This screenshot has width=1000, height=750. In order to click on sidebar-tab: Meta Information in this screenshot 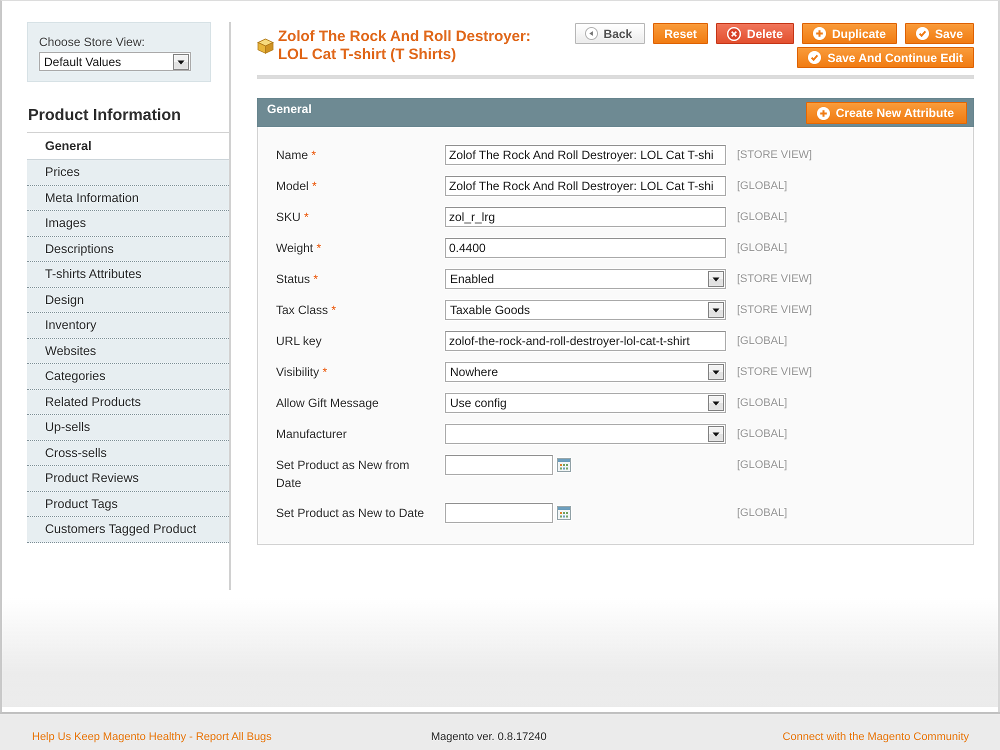, I will do `click(128, 198)`.